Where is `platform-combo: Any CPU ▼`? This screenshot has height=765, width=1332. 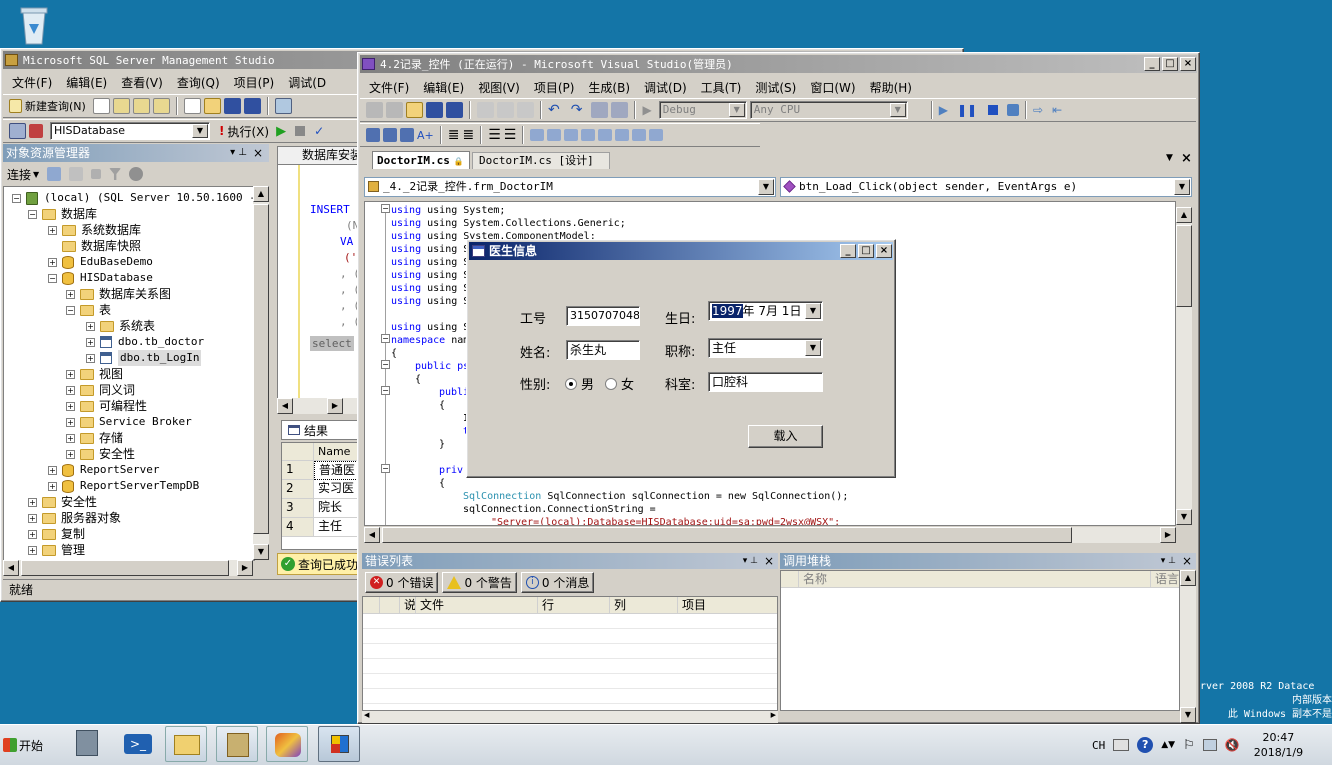 platform-combo: Any CPU ▼ is located at coordinates (828, 110).